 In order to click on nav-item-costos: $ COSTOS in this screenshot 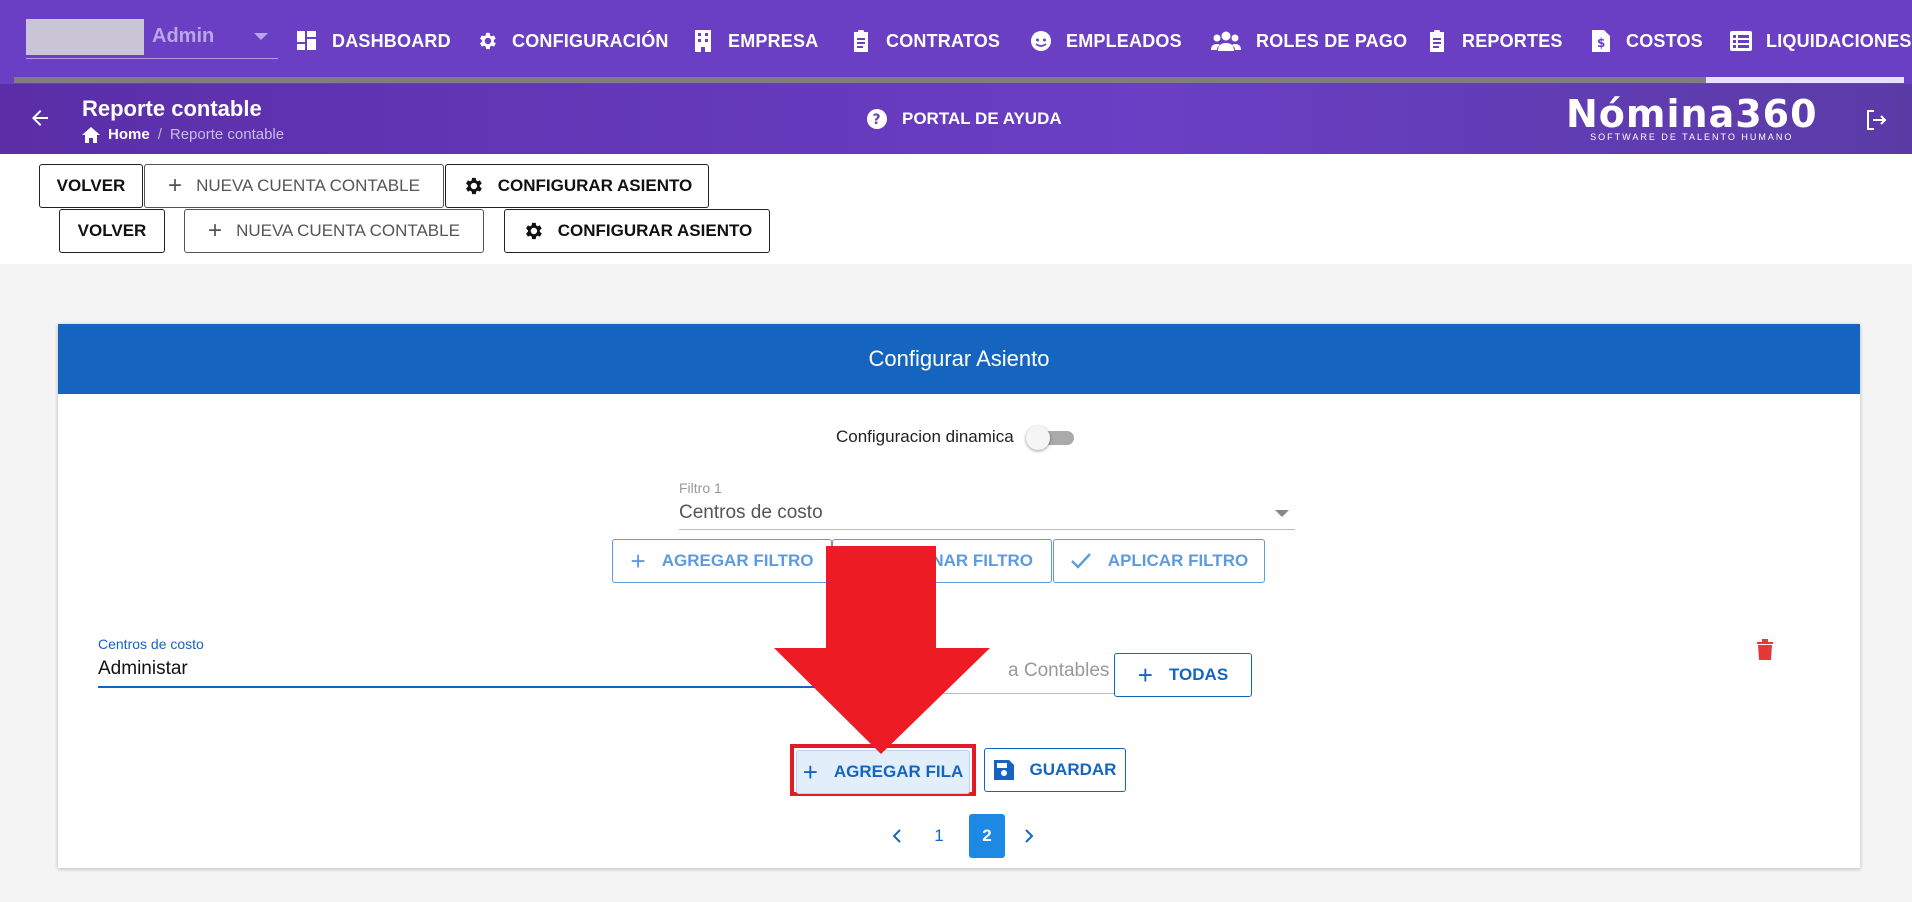, I will do `click(1646, 41)`.